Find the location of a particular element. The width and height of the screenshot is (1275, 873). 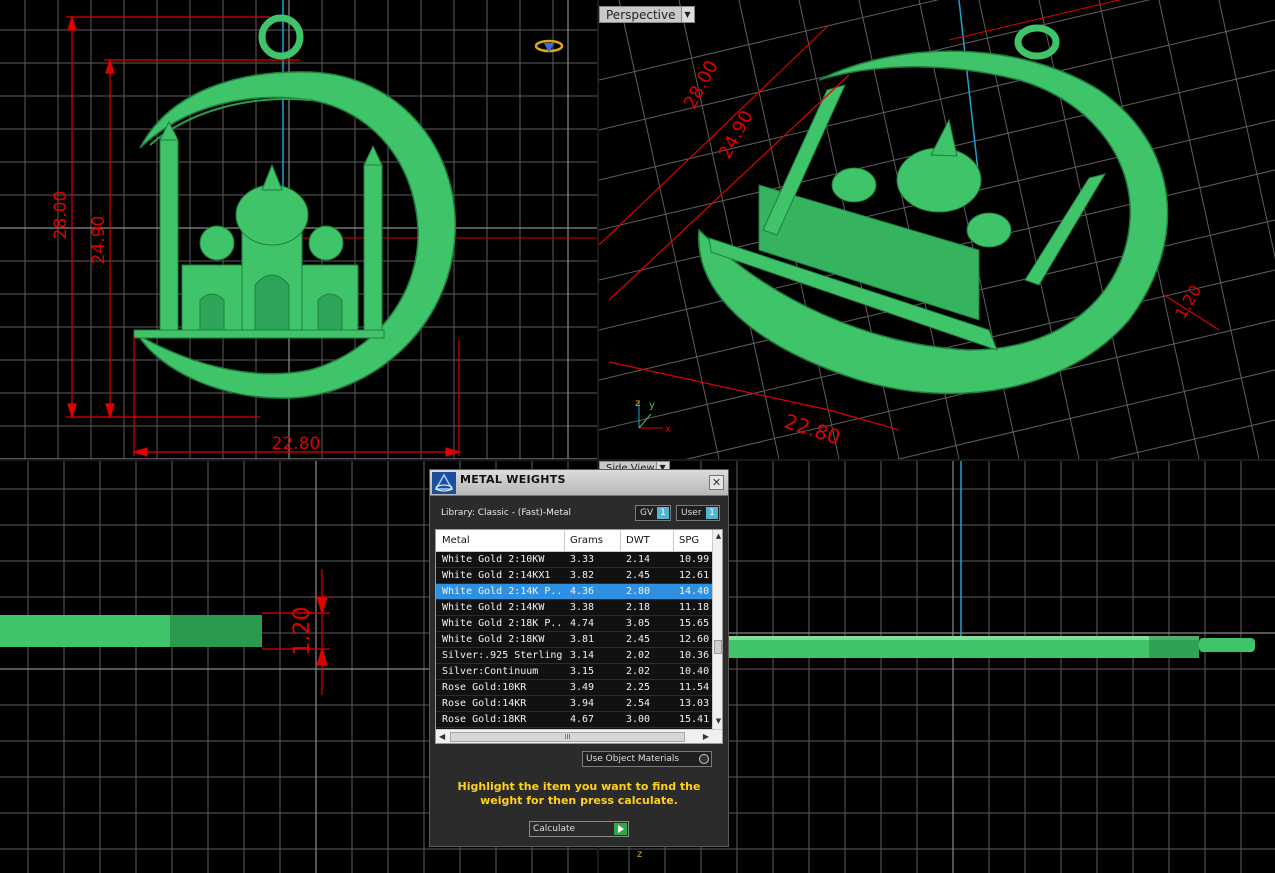

height-inner-dimension: 24.90 is located at coordinates (99, 240).